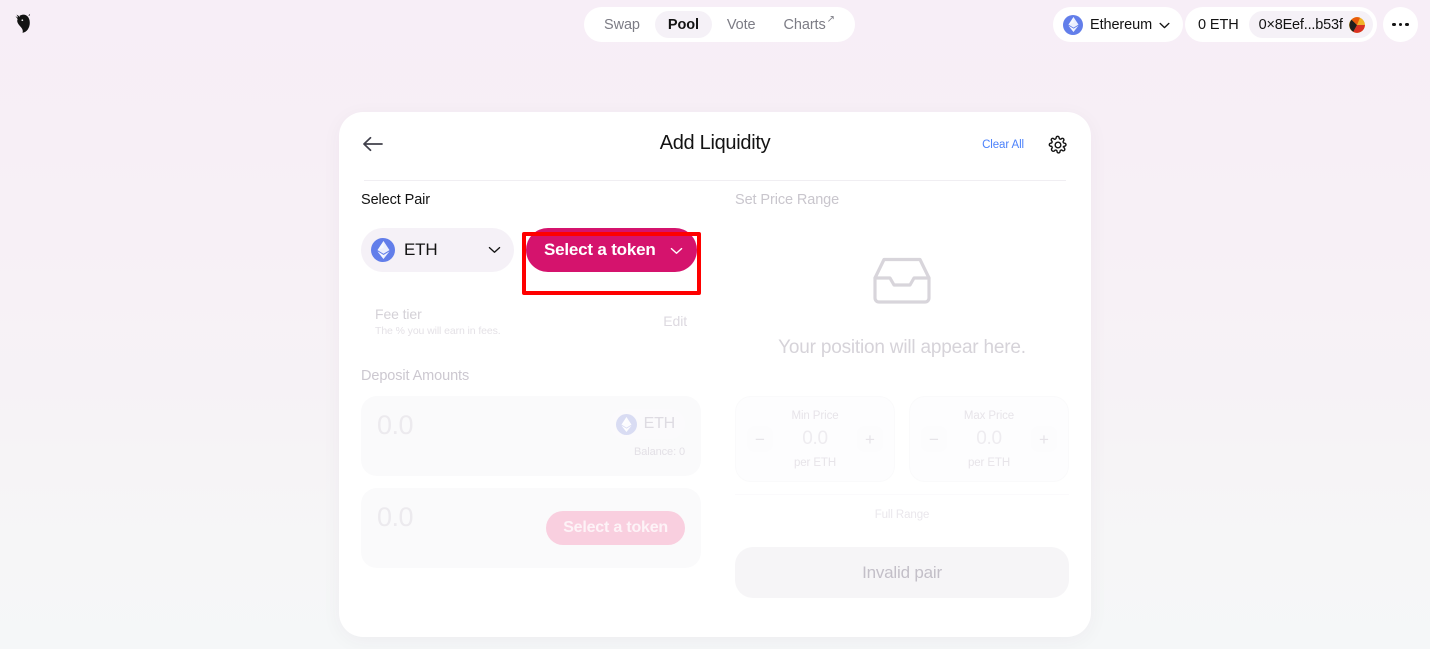  I want to click on token-a-selector: ETH, so click(437, 250).